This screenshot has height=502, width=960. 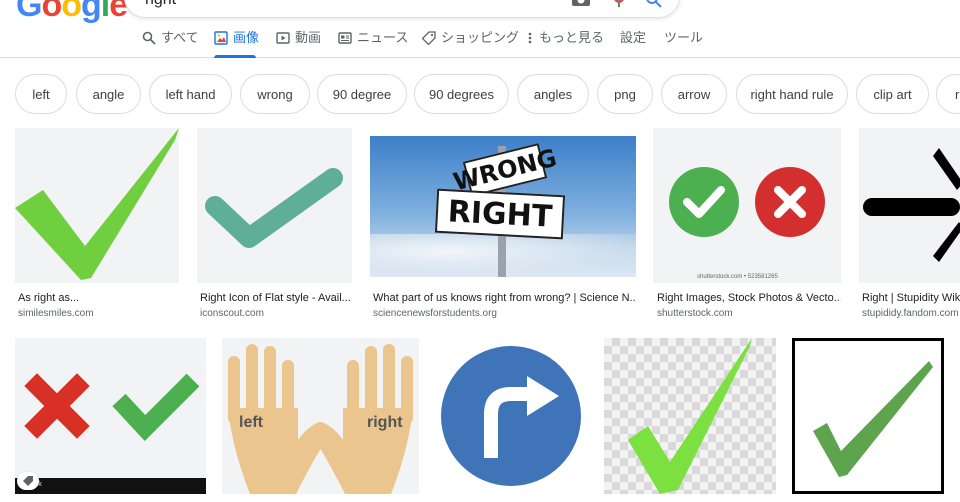 I want to click on more-vert-icon, so click(x=531, y=38).